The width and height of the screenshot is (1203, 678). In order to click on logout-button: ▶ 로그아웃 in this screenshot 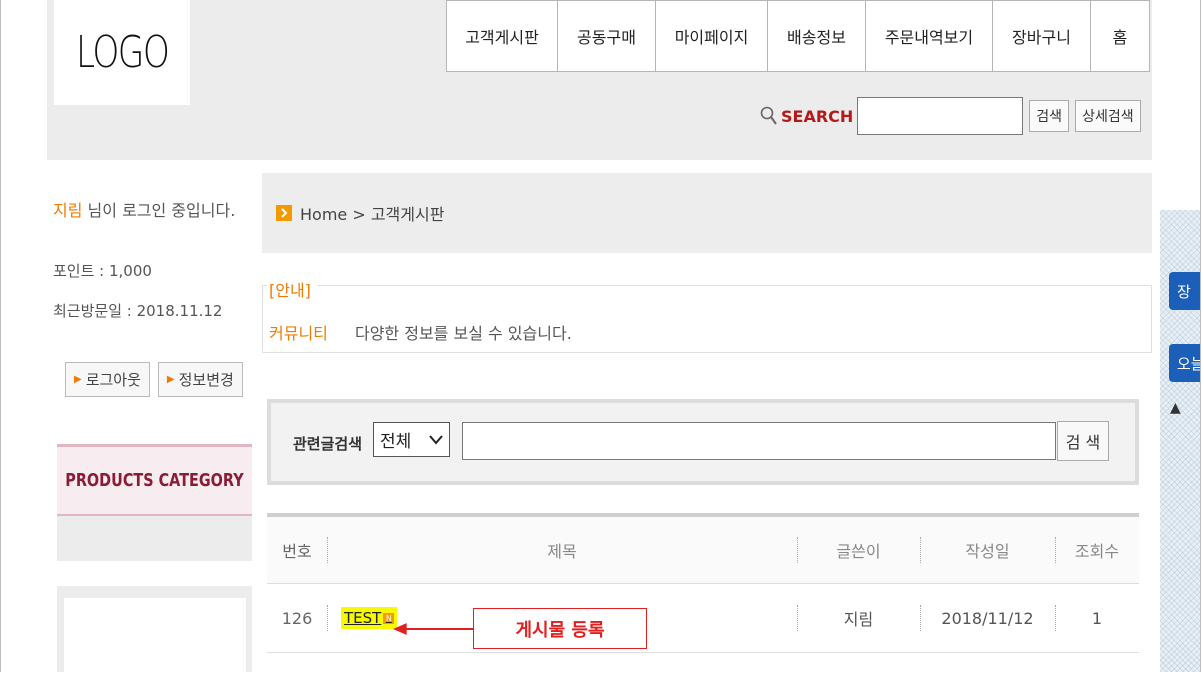, I will do `click(107, 379)`.